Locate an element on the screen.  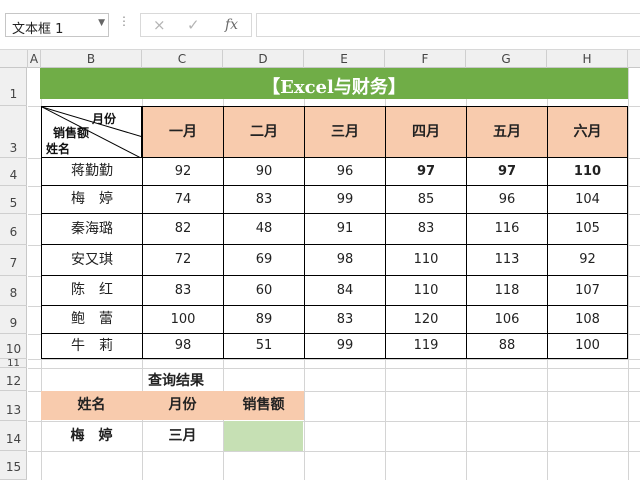
header-month-4: 四月 is located at coordinates (426, 132).